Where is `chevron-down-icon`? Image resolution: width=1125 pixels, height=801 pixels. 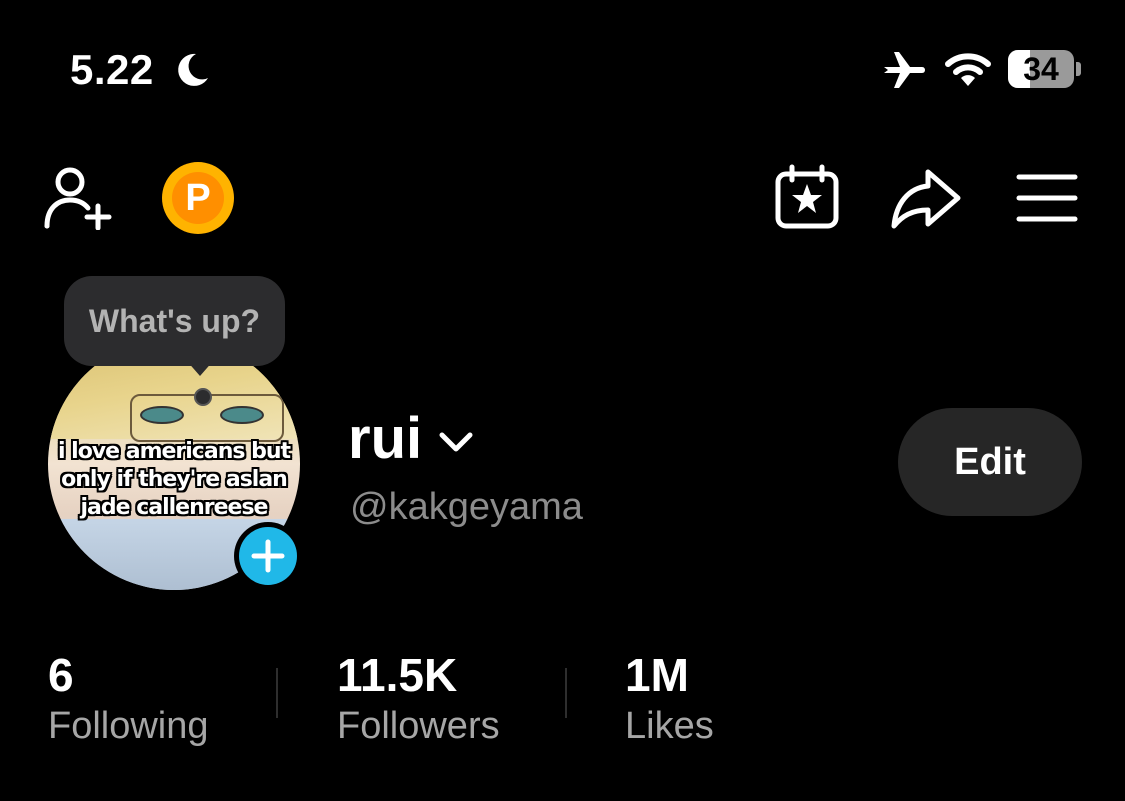
chevron-down-icon is located at coordinates (456, 442).